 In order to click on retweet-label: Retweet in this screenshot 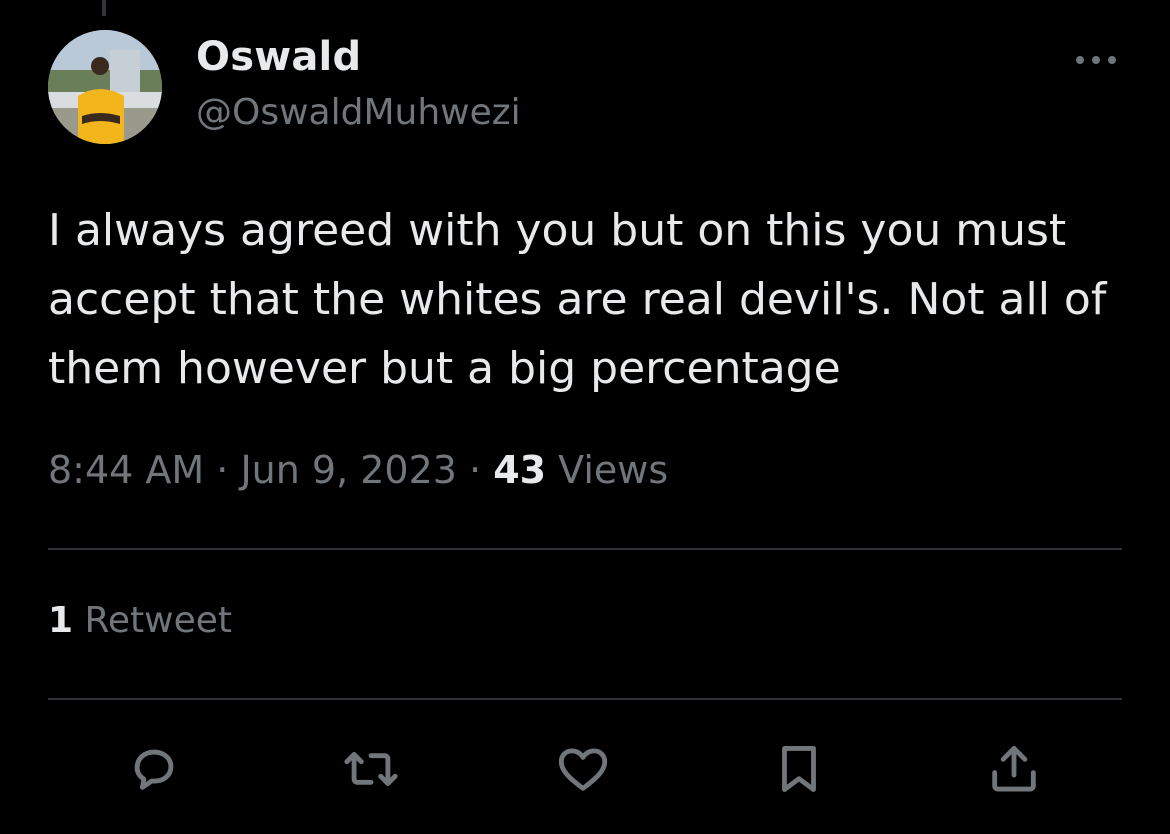, I will do `click(153, 620)`.